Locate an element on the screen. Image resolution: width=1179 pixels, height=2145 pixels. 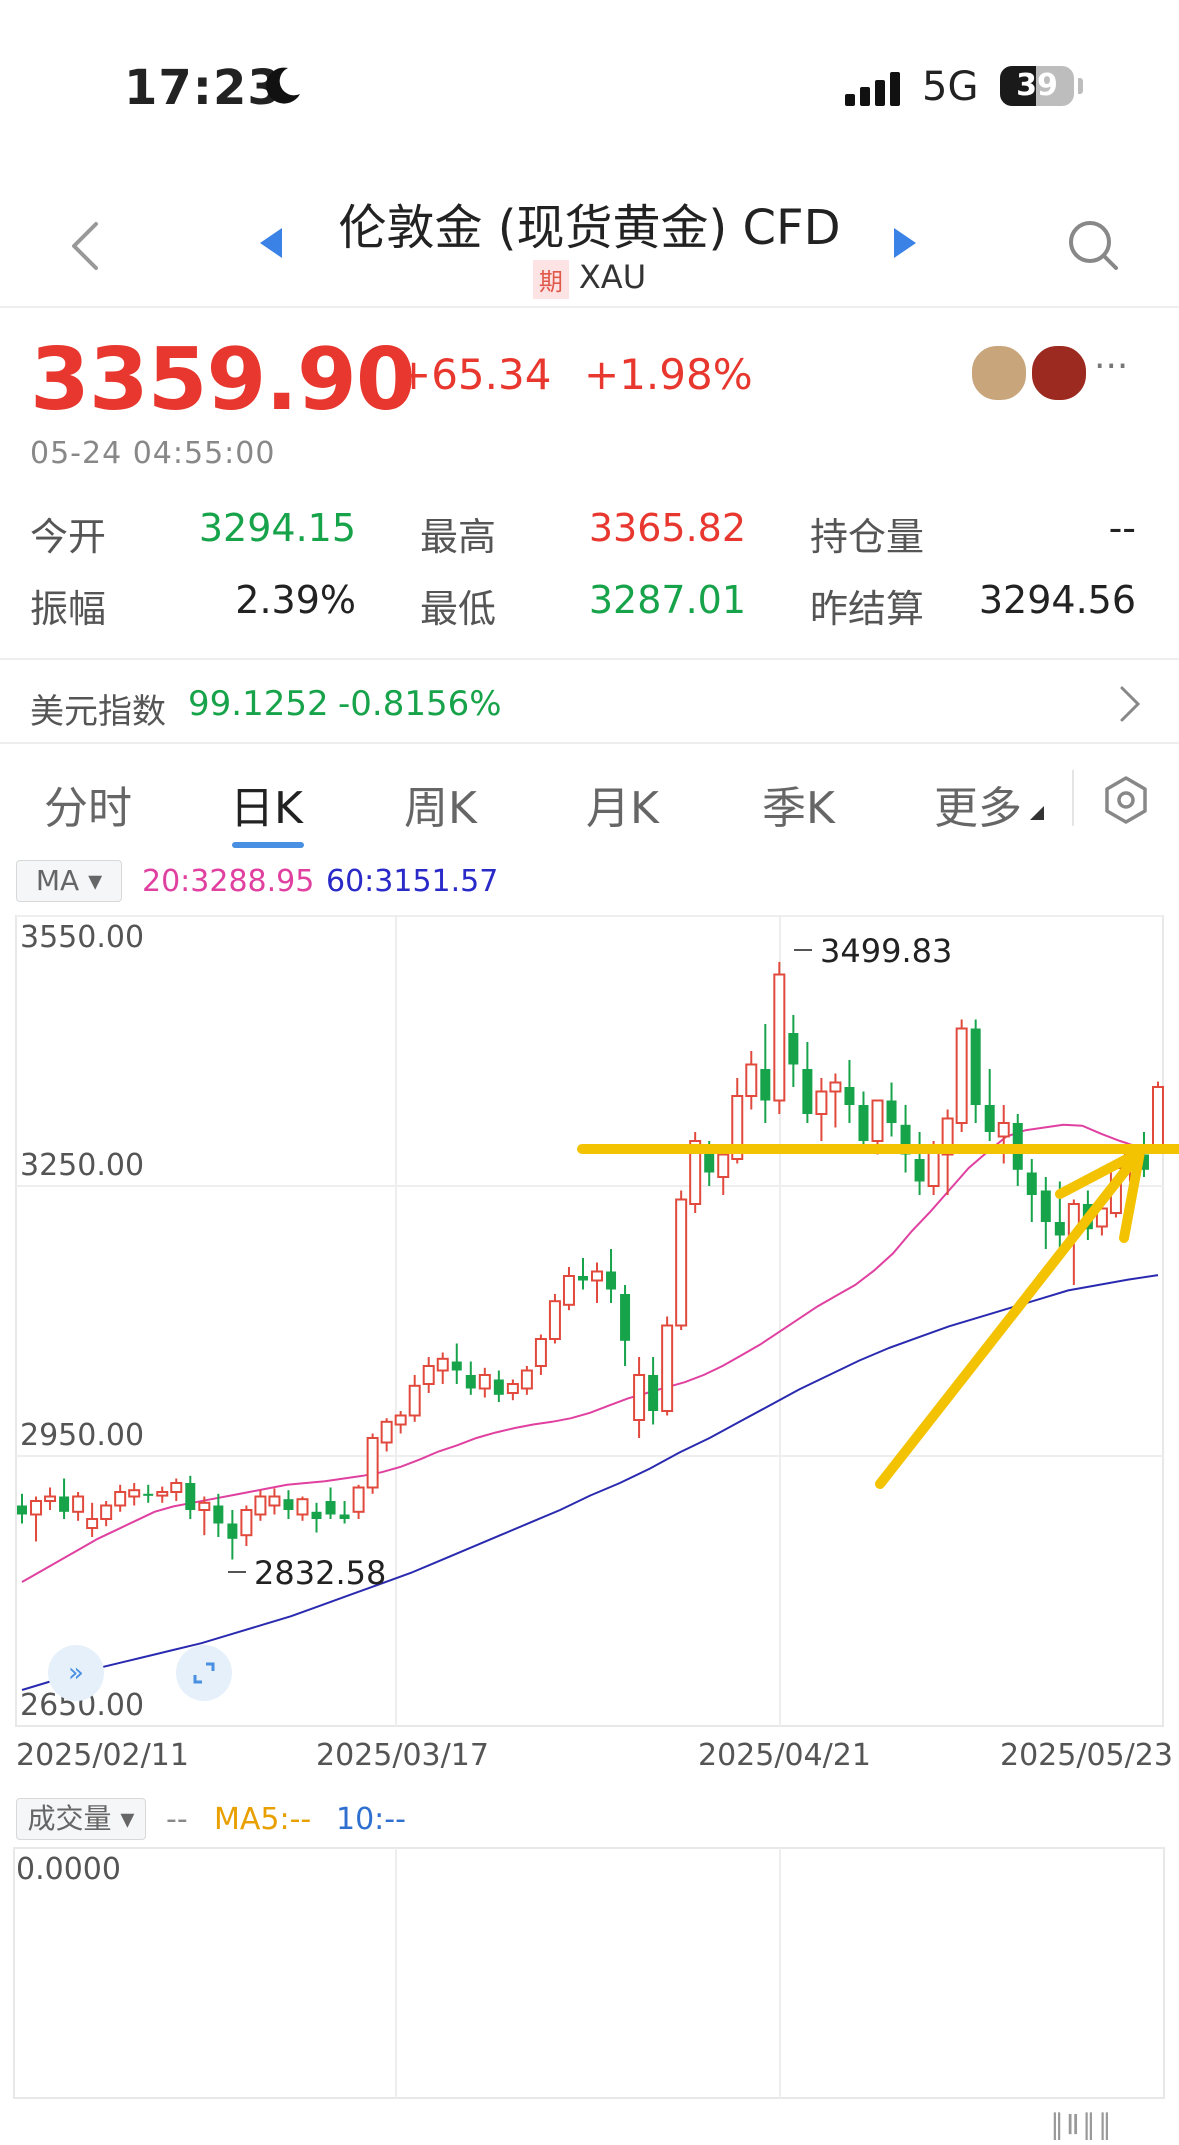
status-time: 17:23 is located at coordinates (203, 88).